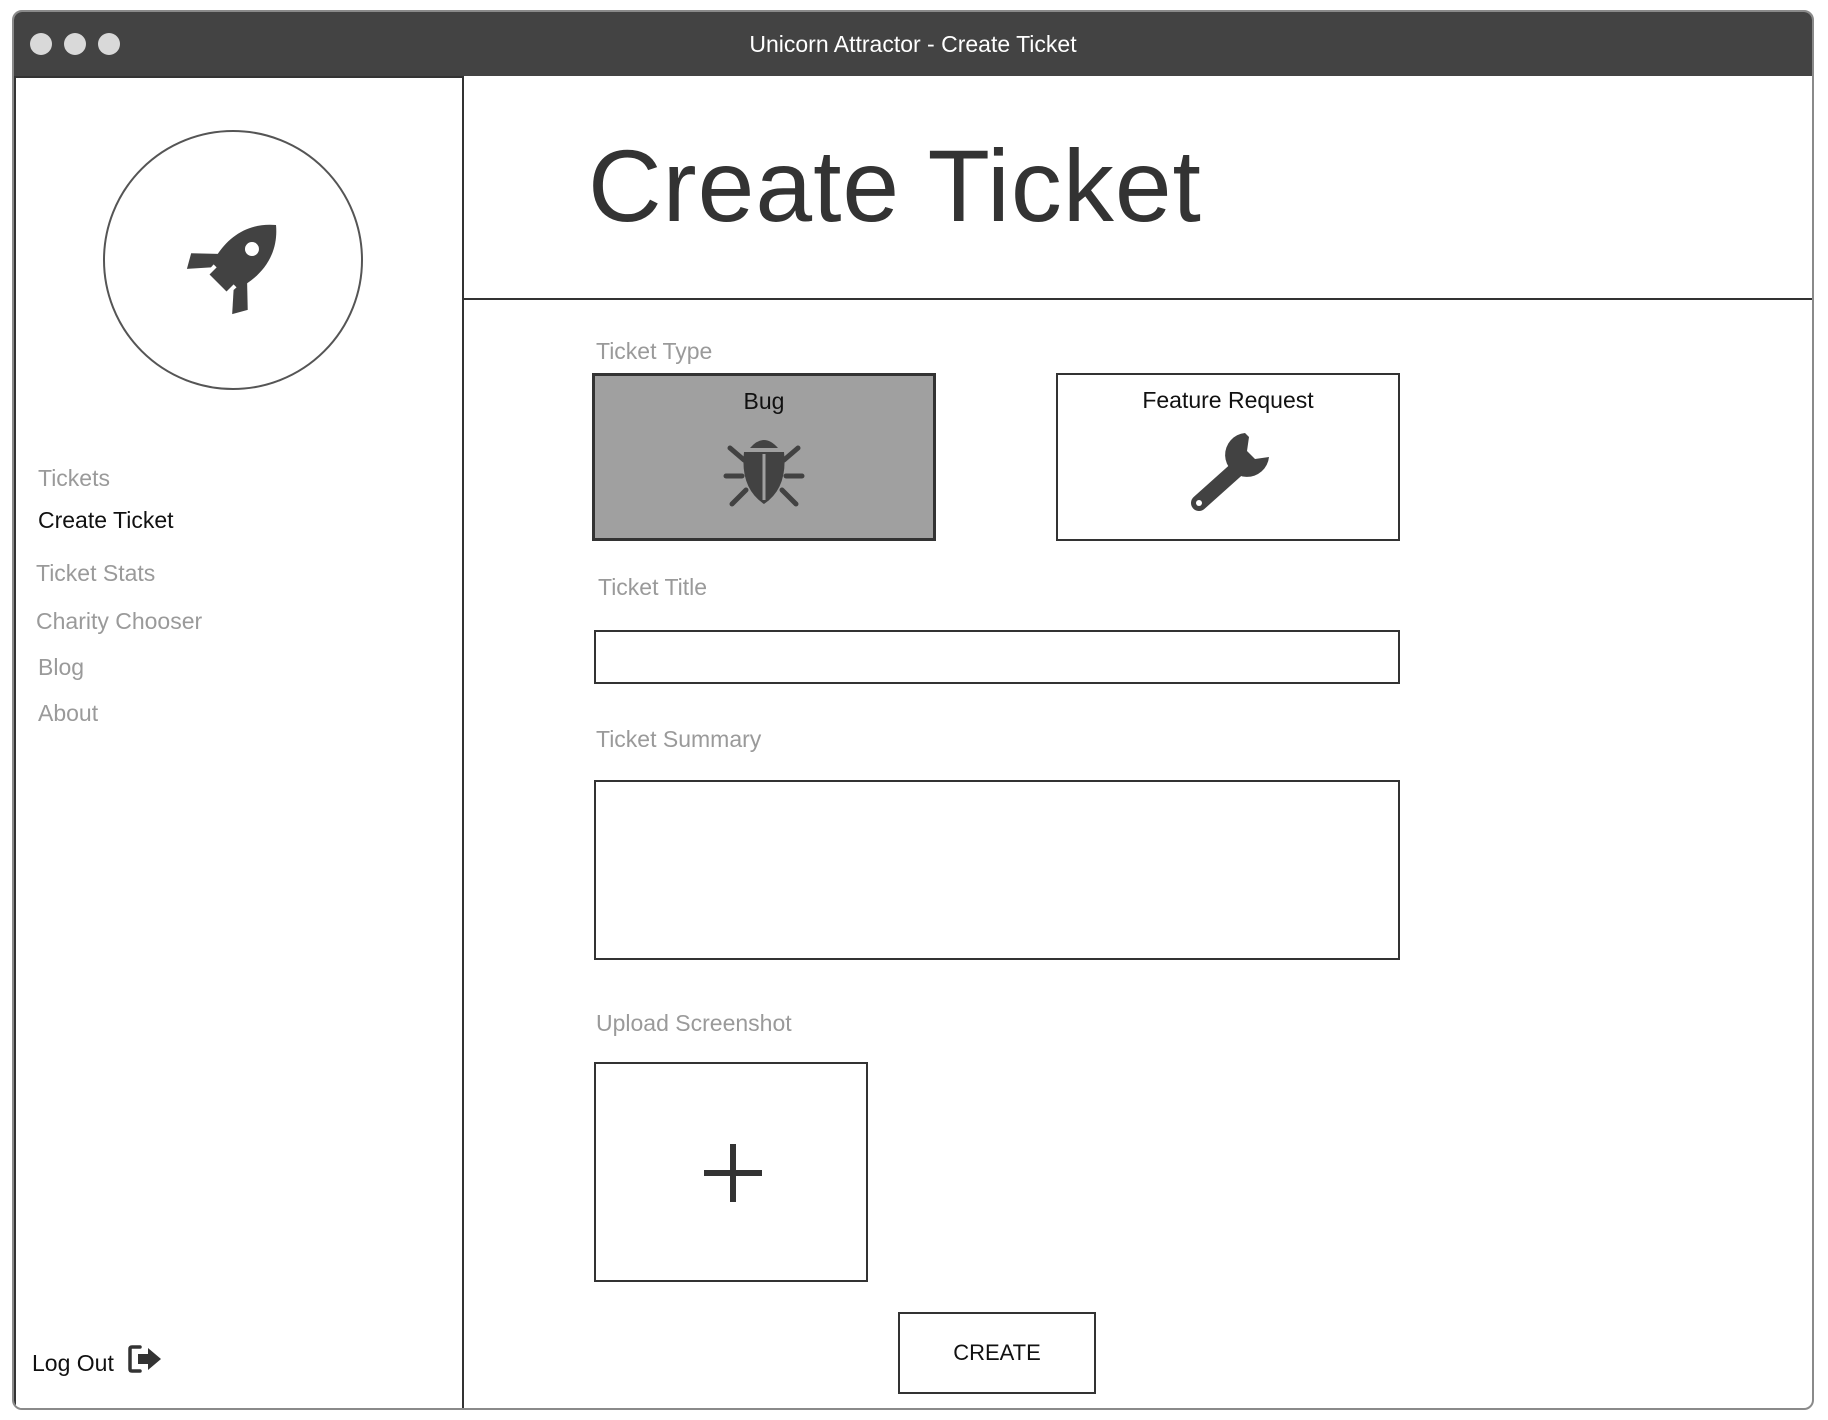 The height and width of the screenshot is (1420, 1828). I want to click on ticket-type-label: Ticket Type, so click(654, 351).